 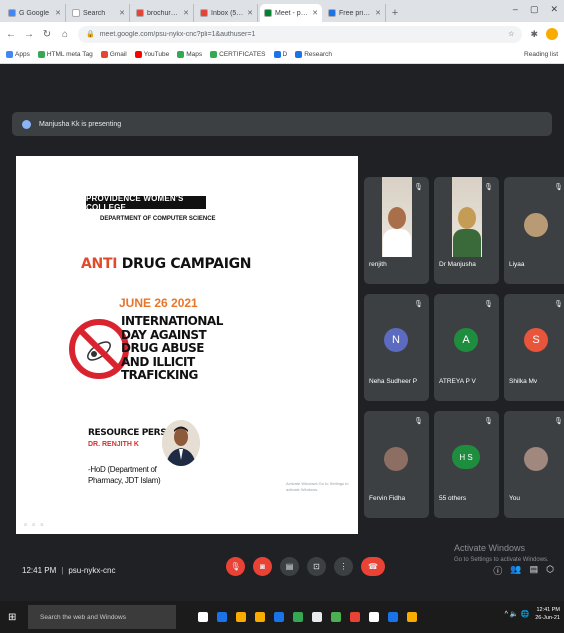 I want to click on participant-name: renjith, so click(x=378, y=264).